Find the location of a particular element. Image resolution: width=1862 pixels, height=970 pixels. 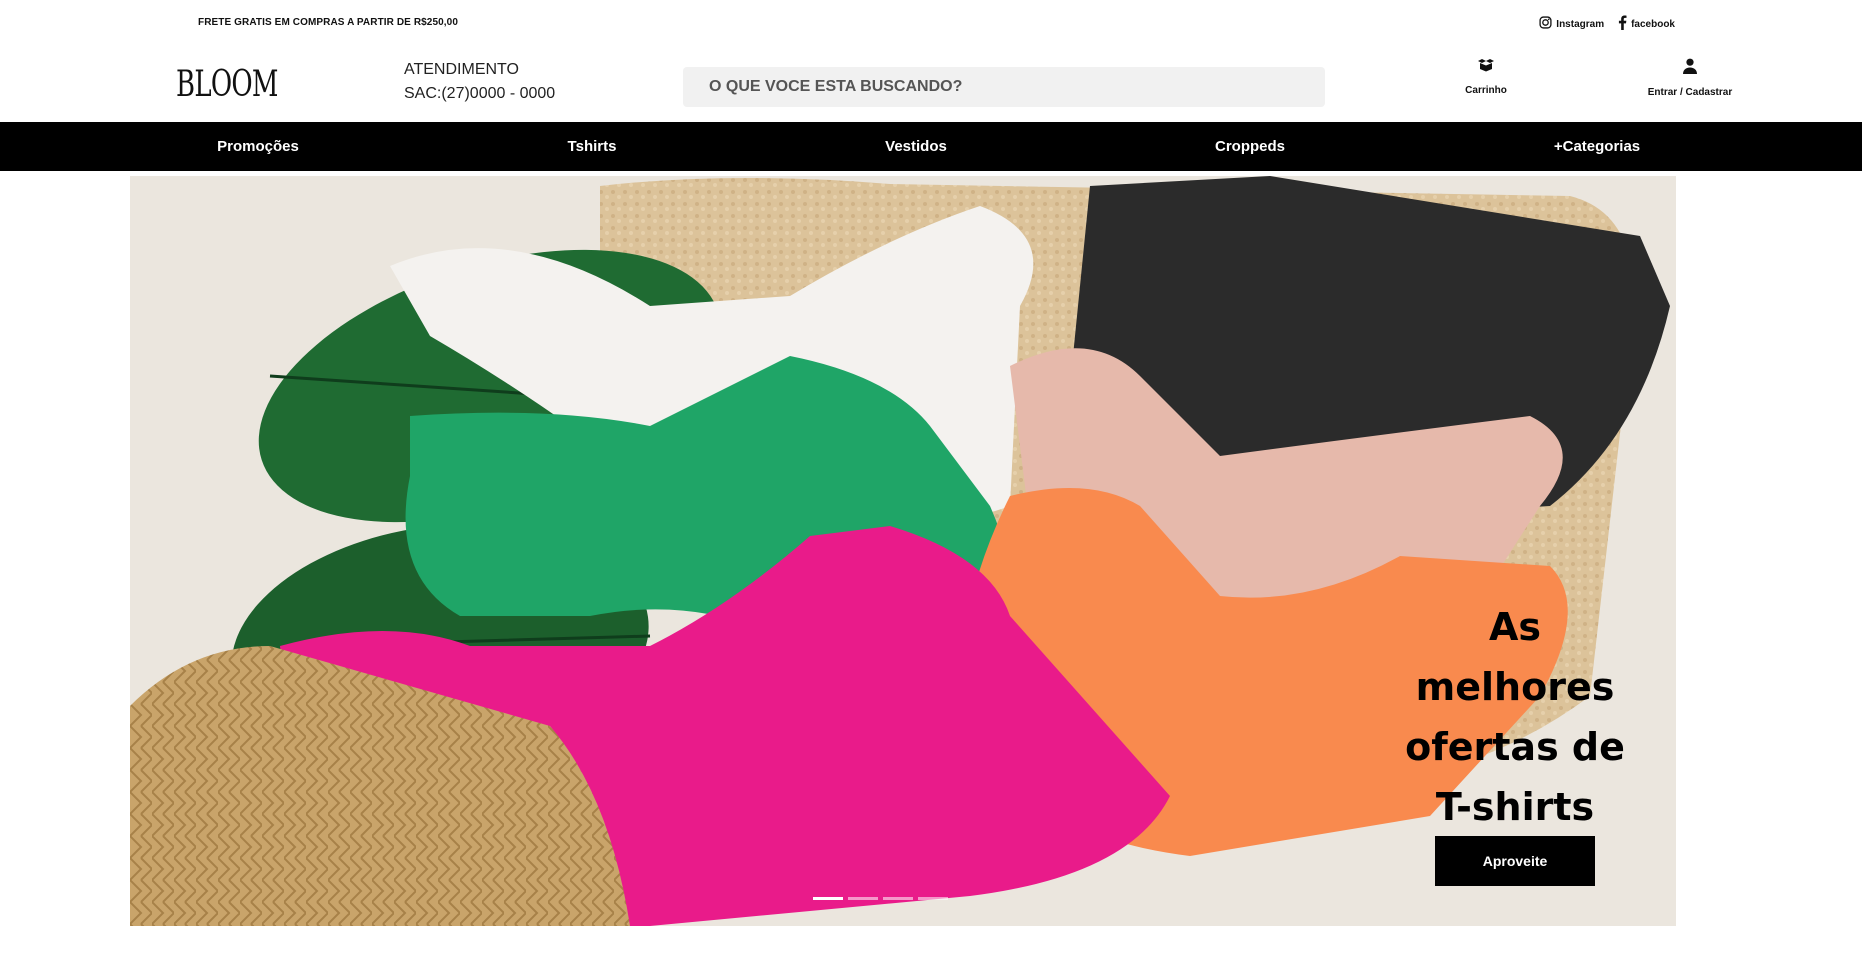

hero-headline: As melhores ofertas de T-shirts is located at coordinates (1515, 717).